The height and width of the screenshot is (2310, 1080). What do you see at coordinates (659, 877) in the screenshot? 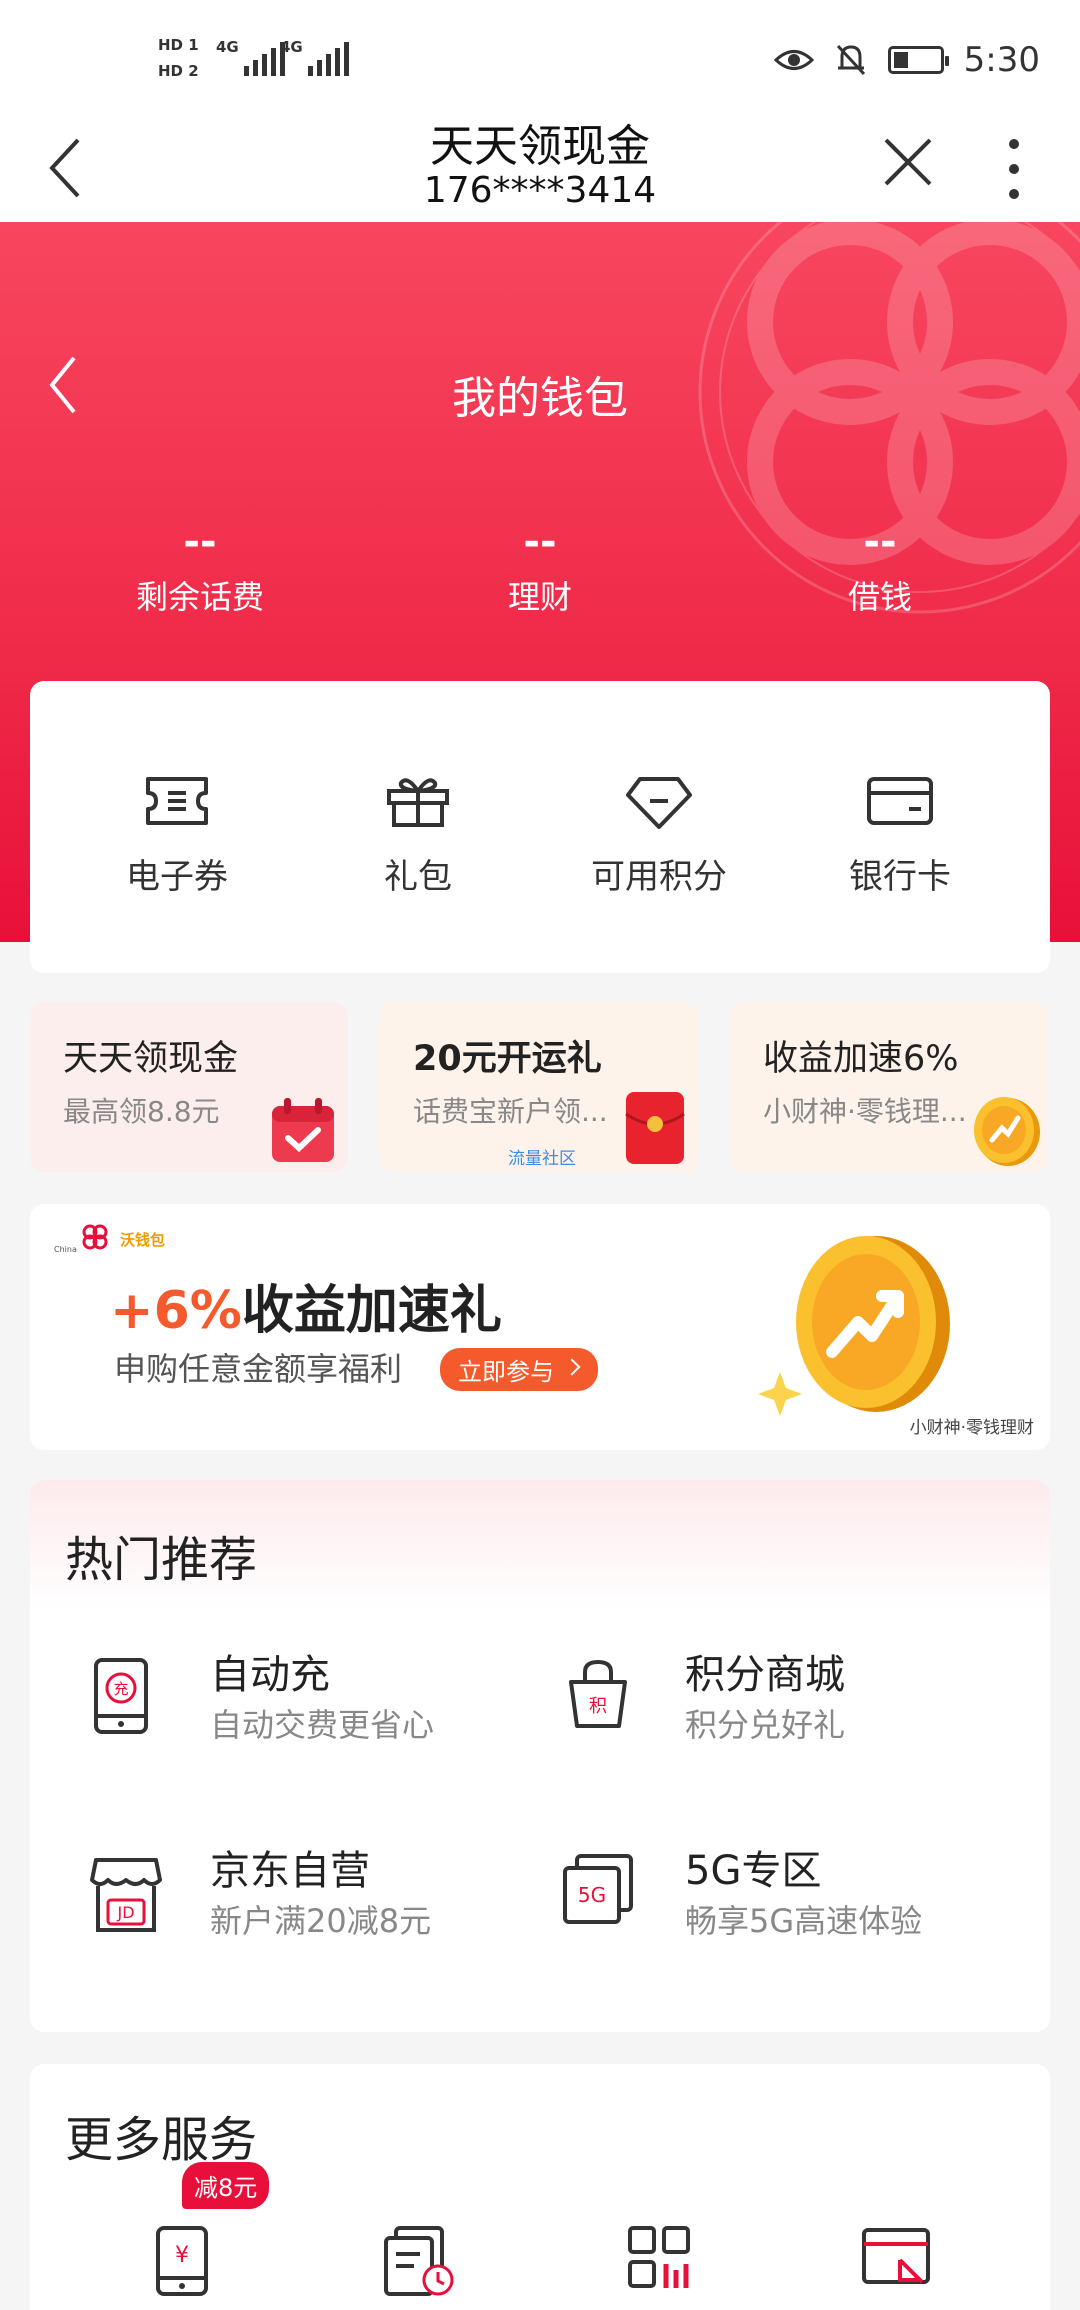
I see `quick-action-label: 可用积分` at bounding box center [659, 877].